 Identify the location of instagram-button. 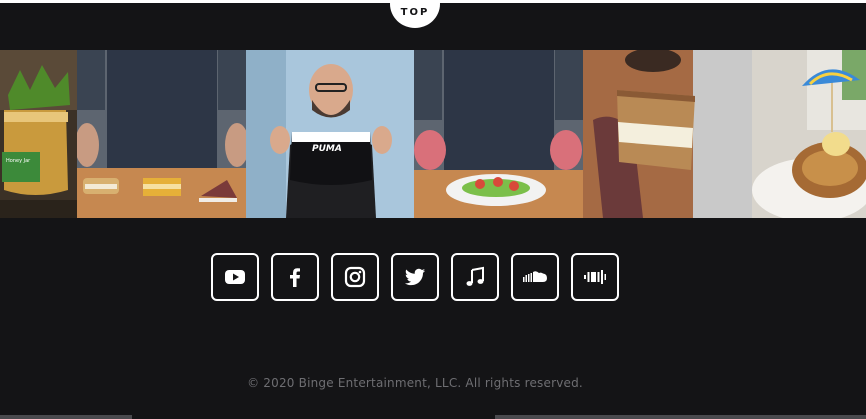
(355, 277).